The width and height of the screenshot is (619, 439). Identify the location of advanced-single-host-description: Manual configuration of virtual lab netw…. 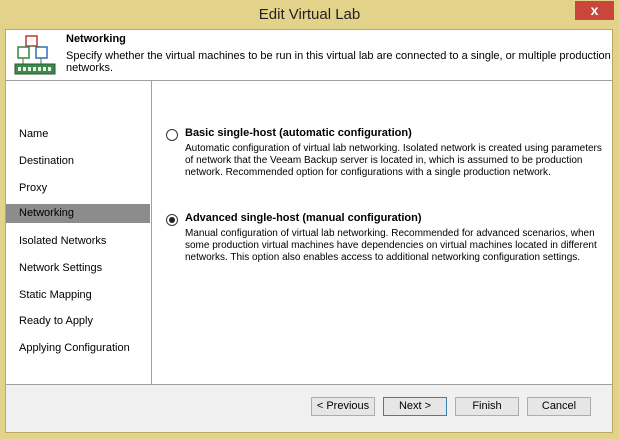
(391, 245).